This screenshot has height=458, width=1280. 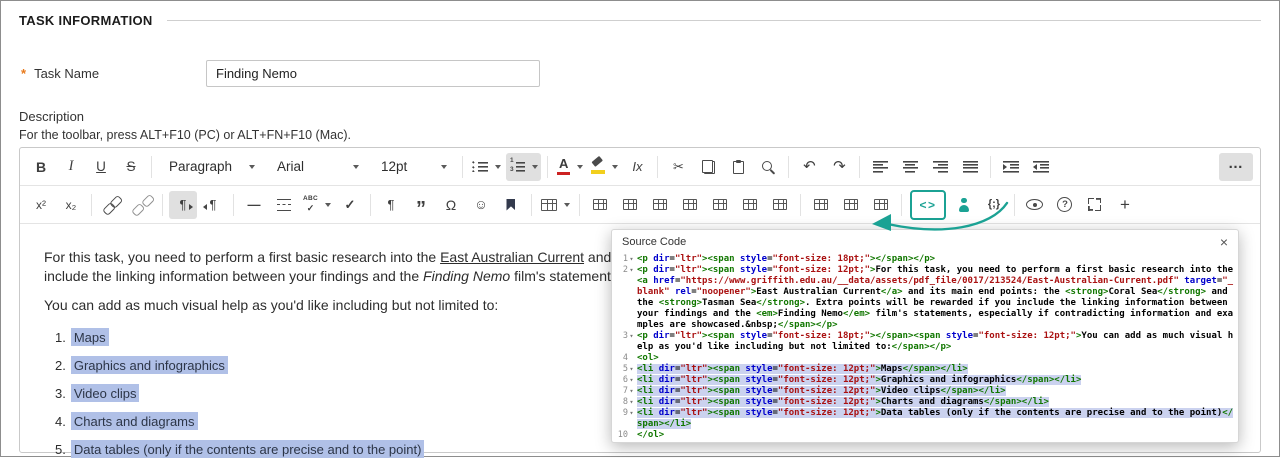 What do you see at coordinates (391, 205) in the screenshot?
I see `show-invisibles-button: ¶` at bounding box center [391, 205].